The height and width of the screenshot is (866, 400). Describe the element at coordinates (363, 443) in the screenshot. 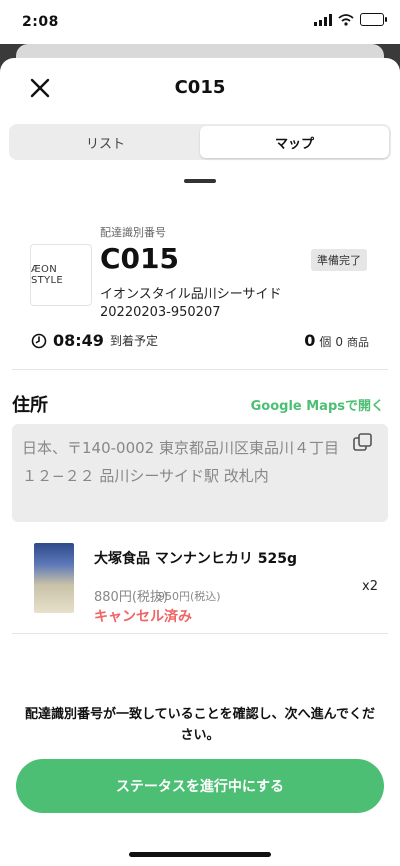

I see `copy-icon` at that location.